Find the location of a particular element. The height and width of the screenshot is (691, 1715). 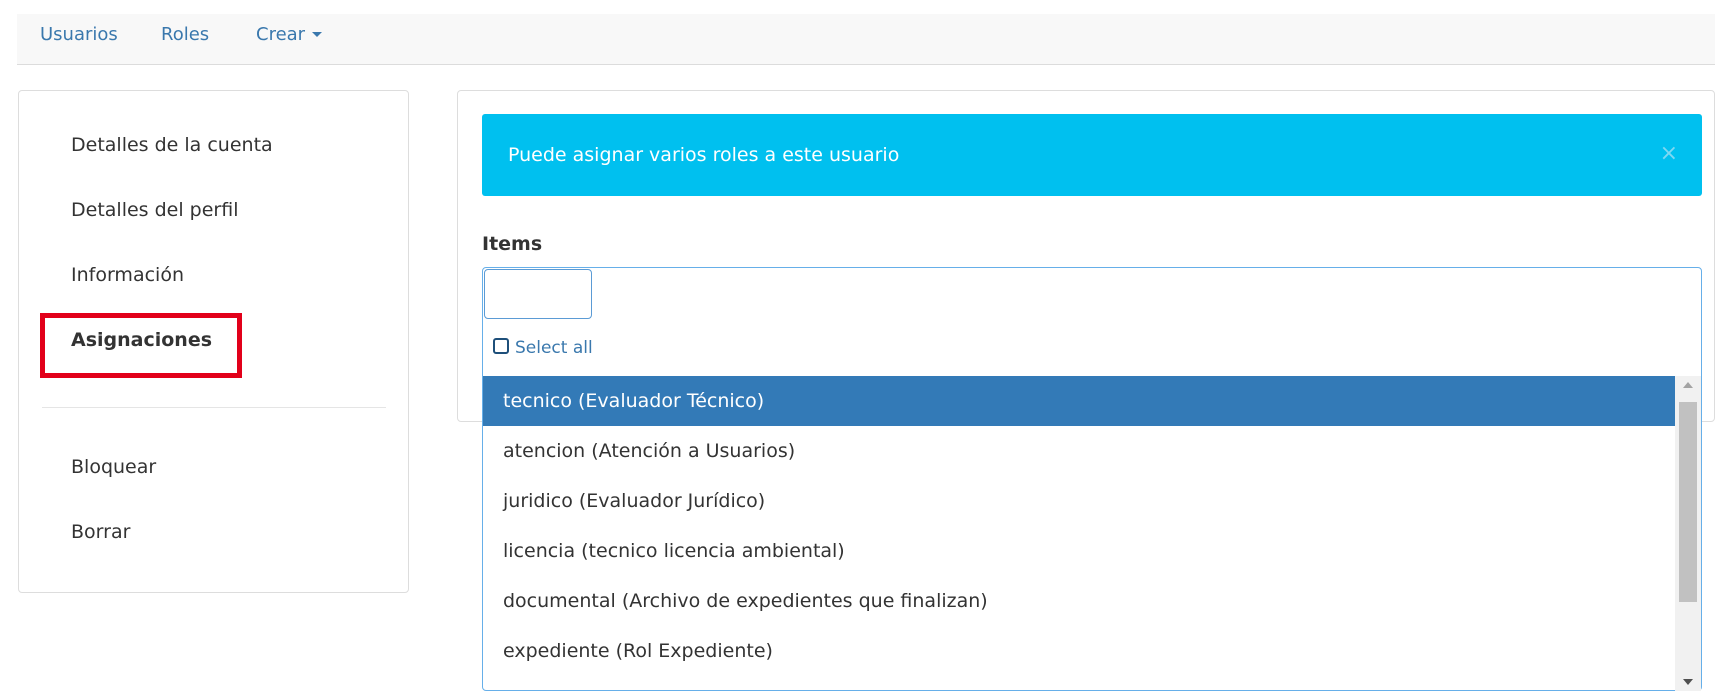

top-navbar: Usuarios Roles Crear is located at coordinates (866, 39).